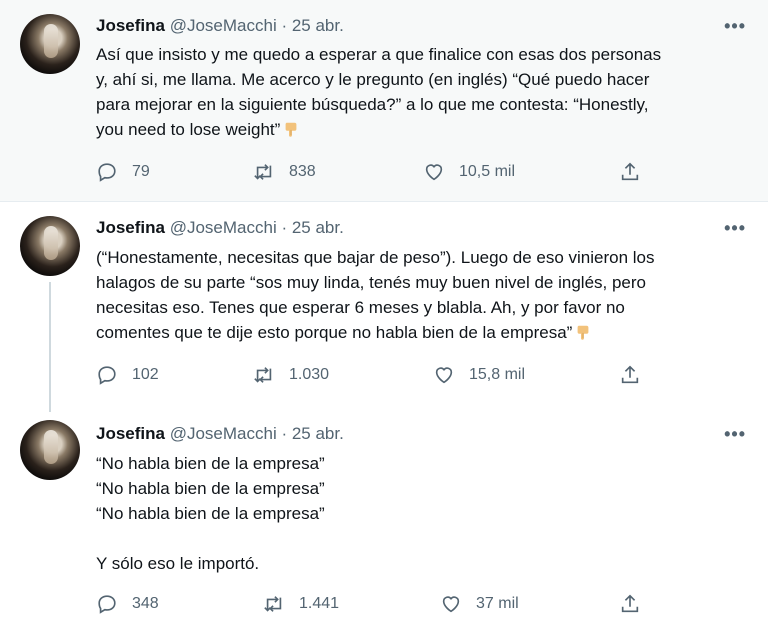 The image size is (768, 630). I want to click on like-button: 15,8 mil, so click(479, 375).